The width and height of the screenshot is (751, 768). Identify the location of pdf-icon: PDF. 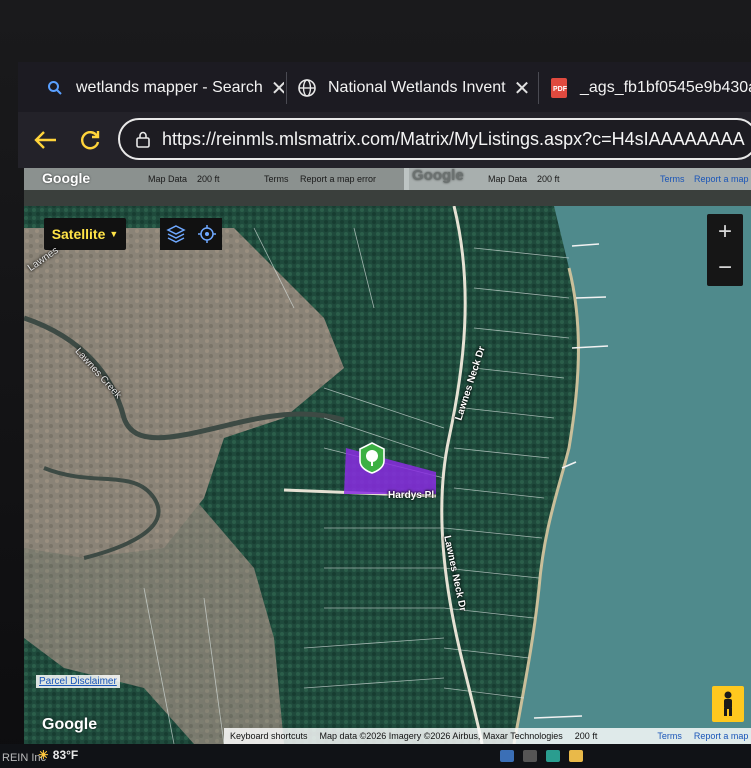
(559, 88).